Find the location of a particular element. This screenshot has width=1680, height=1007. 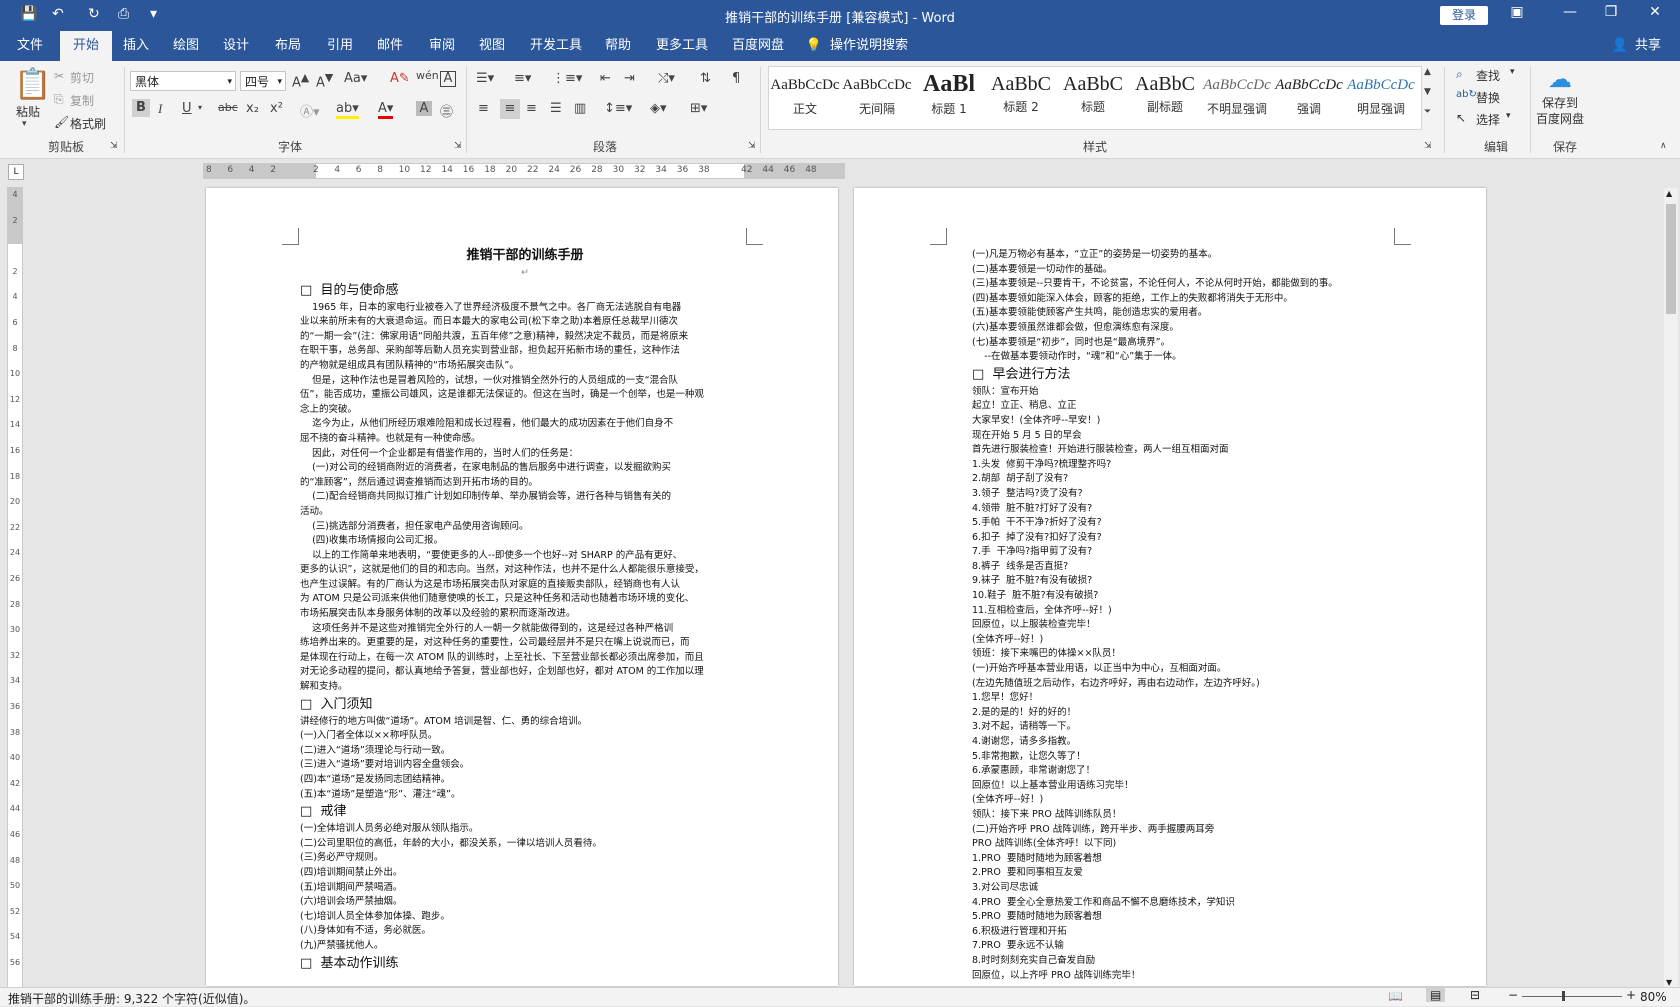

paste-dropdown-icon: ▾ is located at coordinates (24, 124).